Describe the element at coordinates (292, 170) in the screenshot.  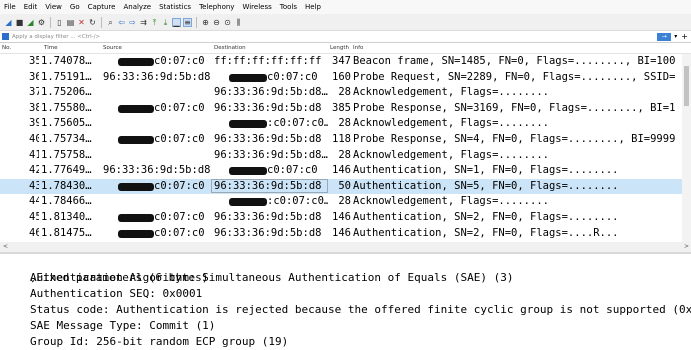
I see `packet-destination: c0:07:c0` at that location.